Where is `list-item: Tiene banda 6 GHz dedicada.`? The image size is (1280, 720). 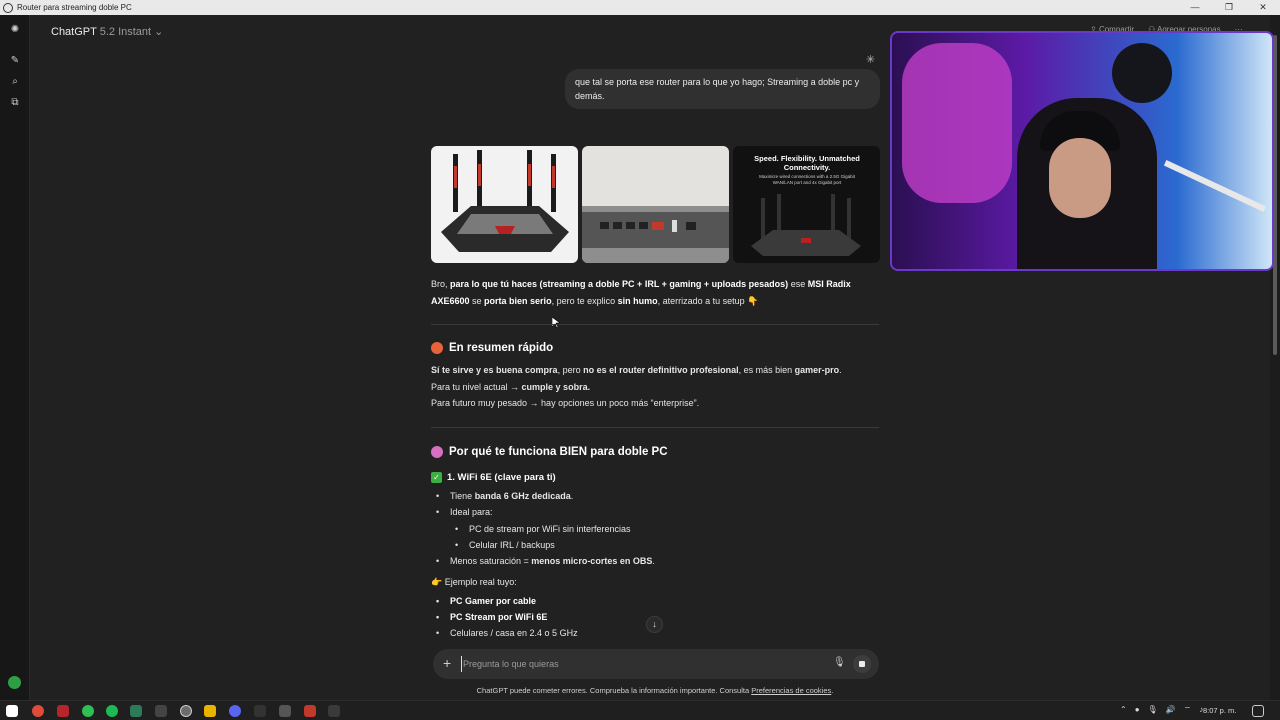 list-item: Tiene banda 6 GHz dedicada. is located at coordinates (505, 496).